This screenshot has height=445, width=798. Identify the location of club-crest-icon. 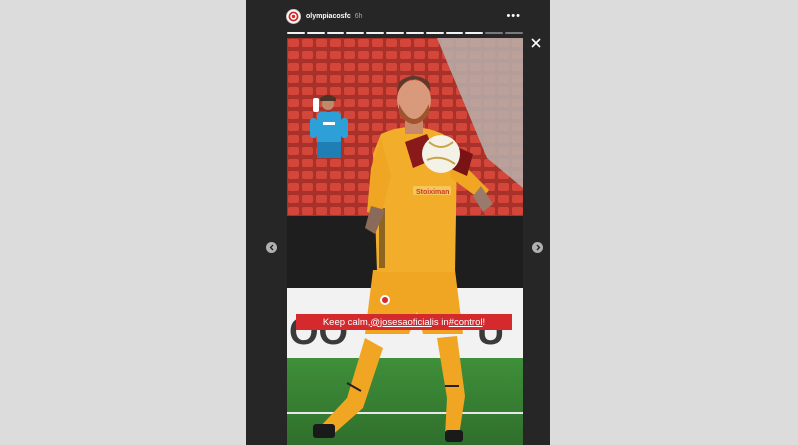
(293, 16).